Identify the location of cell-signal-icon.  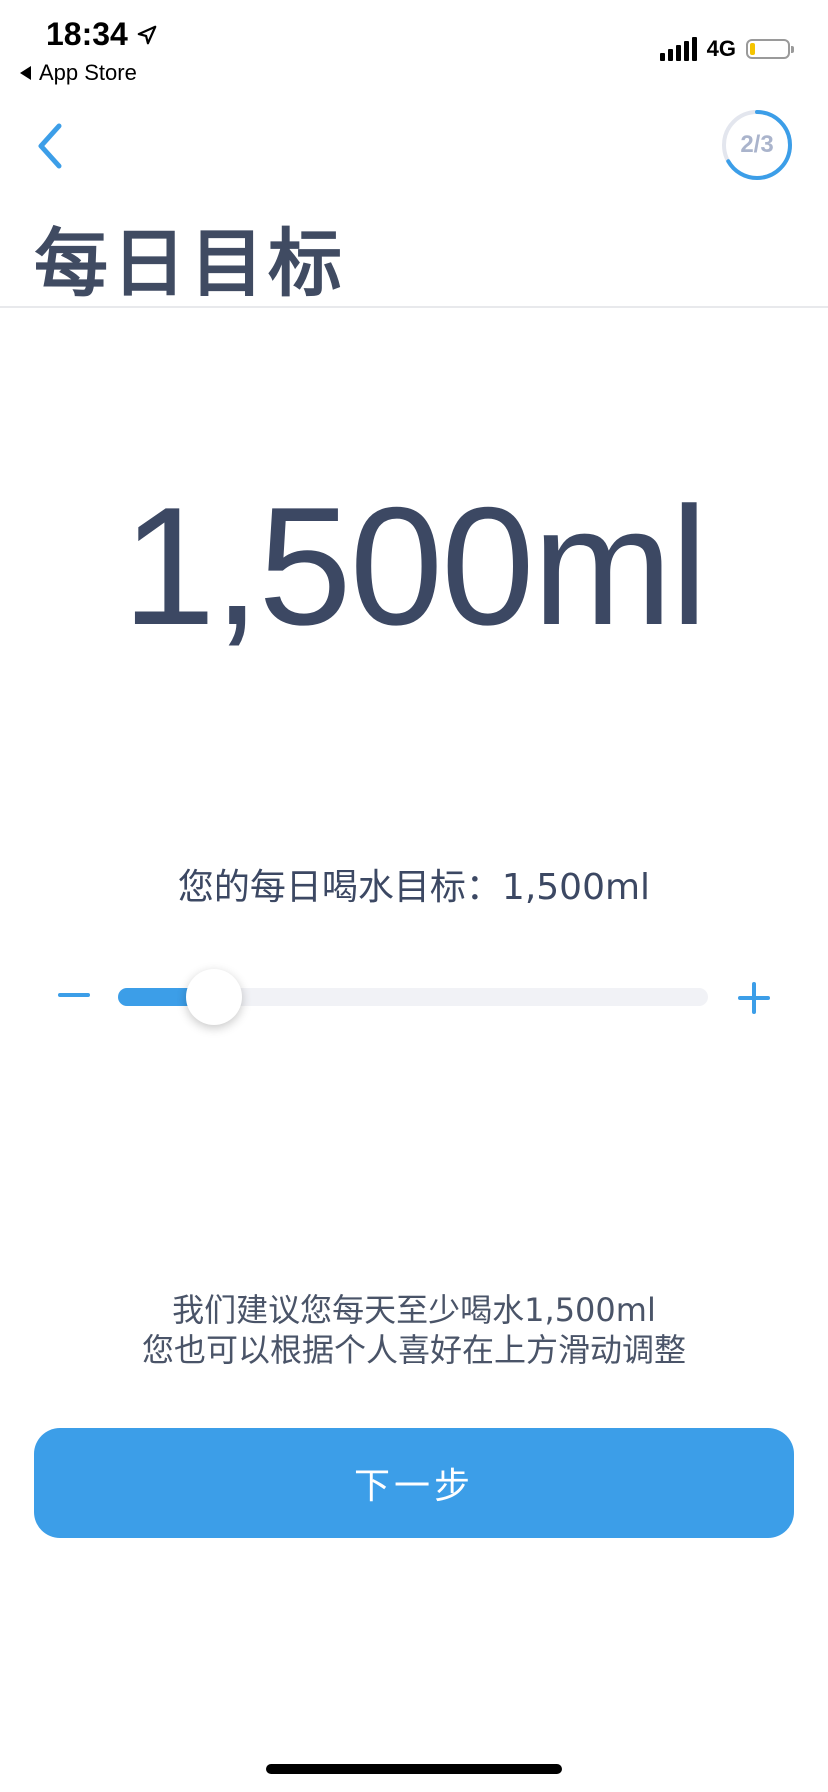
(678, 49).